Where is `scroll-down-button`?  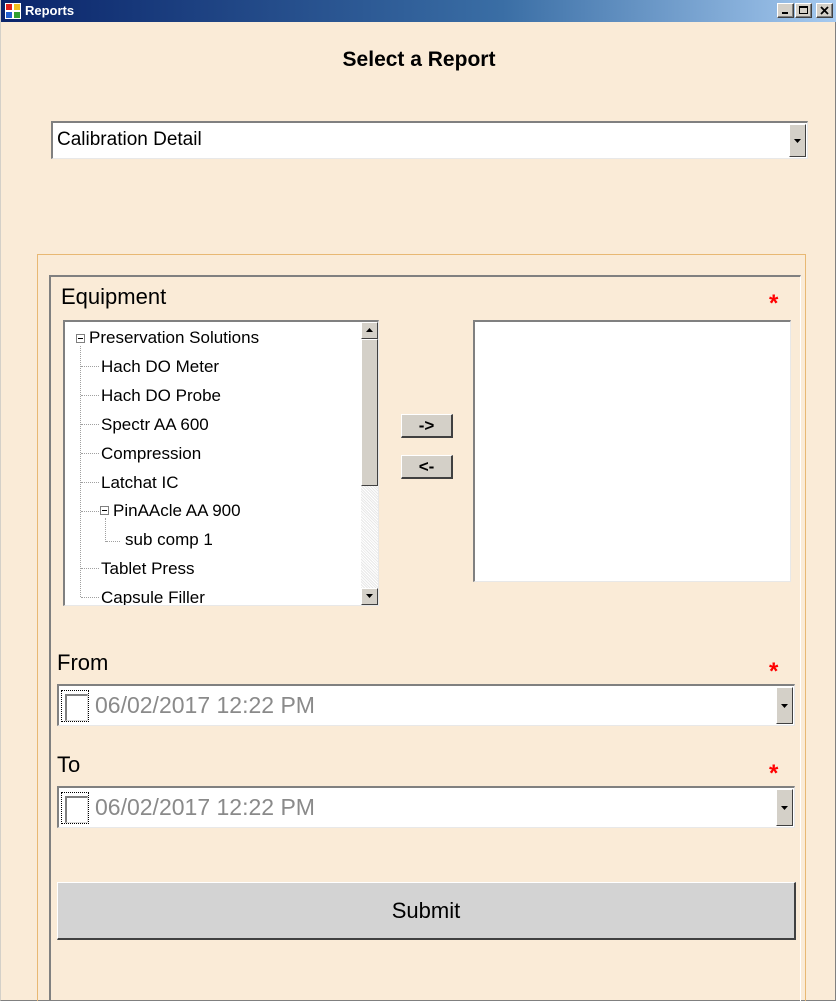
scroll-down-button is located at coordinates (369, 596).